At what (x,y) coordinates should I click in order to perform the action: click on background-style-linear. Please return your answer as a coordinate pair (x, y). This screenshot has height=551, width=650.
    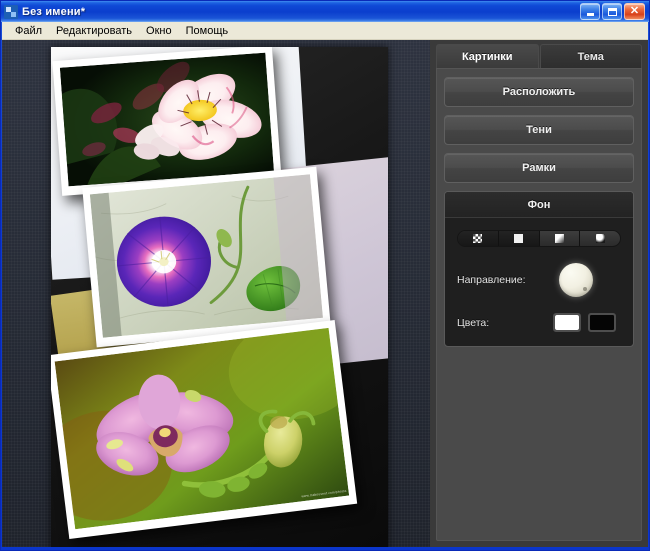
    Looking at the image, I should click on (560, 238).